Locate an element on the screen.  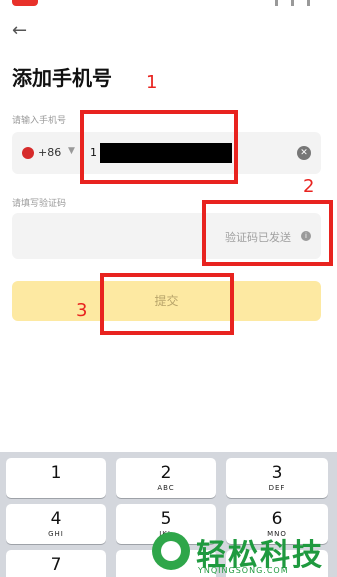
chevron-down-icon: ▼ is located at coordinates (71, 151).